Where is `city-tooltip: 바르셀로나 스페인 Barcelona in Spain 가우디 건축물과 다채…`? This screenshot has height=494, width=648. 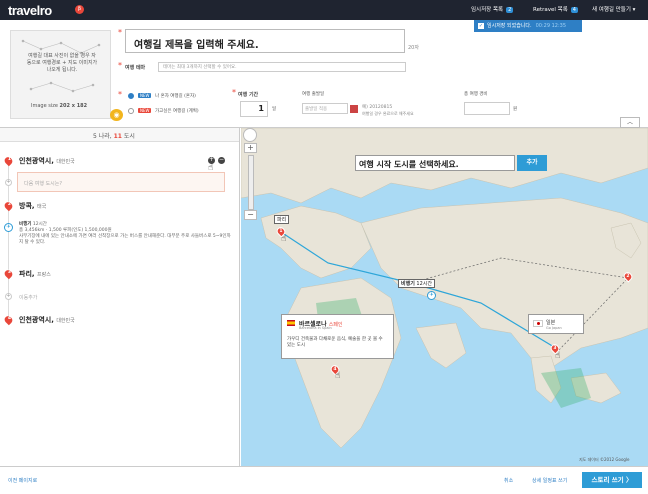 city-tooltip: 바르셀로나 스페인 Barcelona in Spain 가우디 건축물과 다채… is located at coordinates (337, 336).